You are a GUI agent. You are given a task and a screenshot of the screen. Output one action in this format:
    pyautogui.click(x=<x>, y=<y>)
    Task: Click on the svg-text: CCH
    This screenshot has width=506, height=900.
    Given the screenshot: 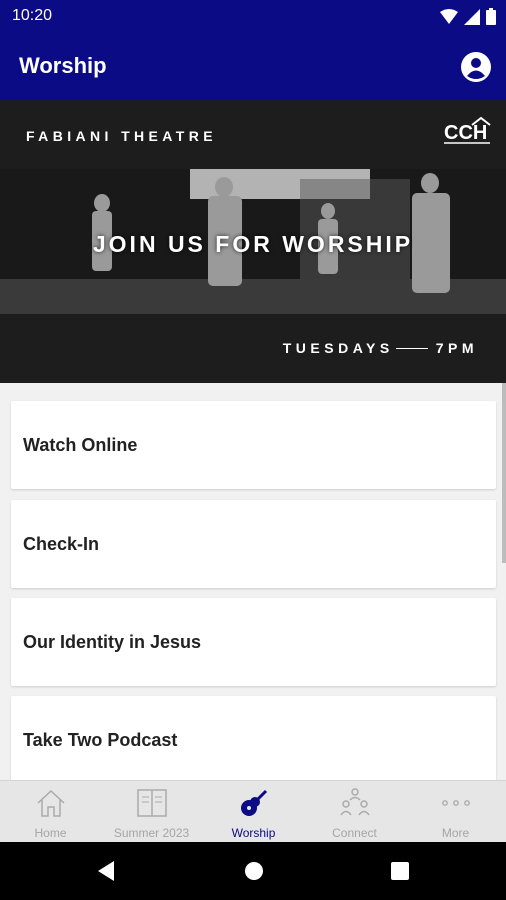 What is the action you would take?
    pyautogui.click(x=465, y=133)
    